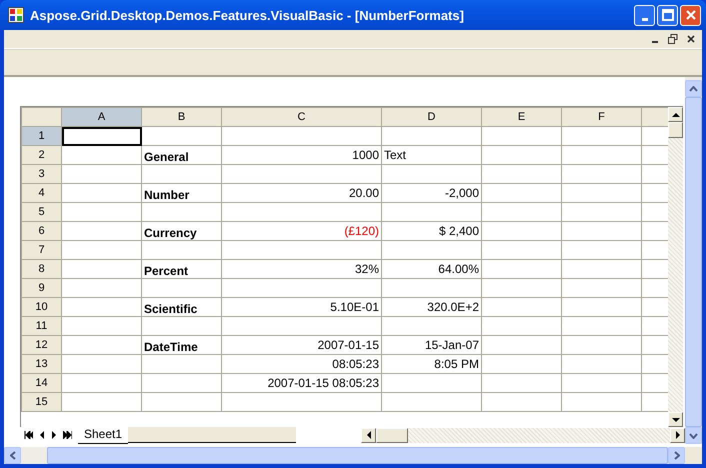 The width and height of the screenshot is (706, 468). What do you see at coordinates (42, 307) in the screenshot?
I see `row-header: 10` at bounding box center [42, 307].